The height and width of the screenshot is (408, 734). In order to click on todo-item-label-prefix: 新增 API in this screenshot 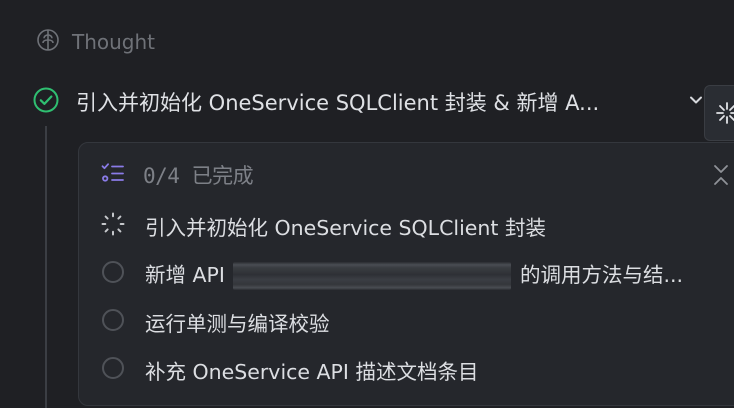, I will do `click(185, 275)`.